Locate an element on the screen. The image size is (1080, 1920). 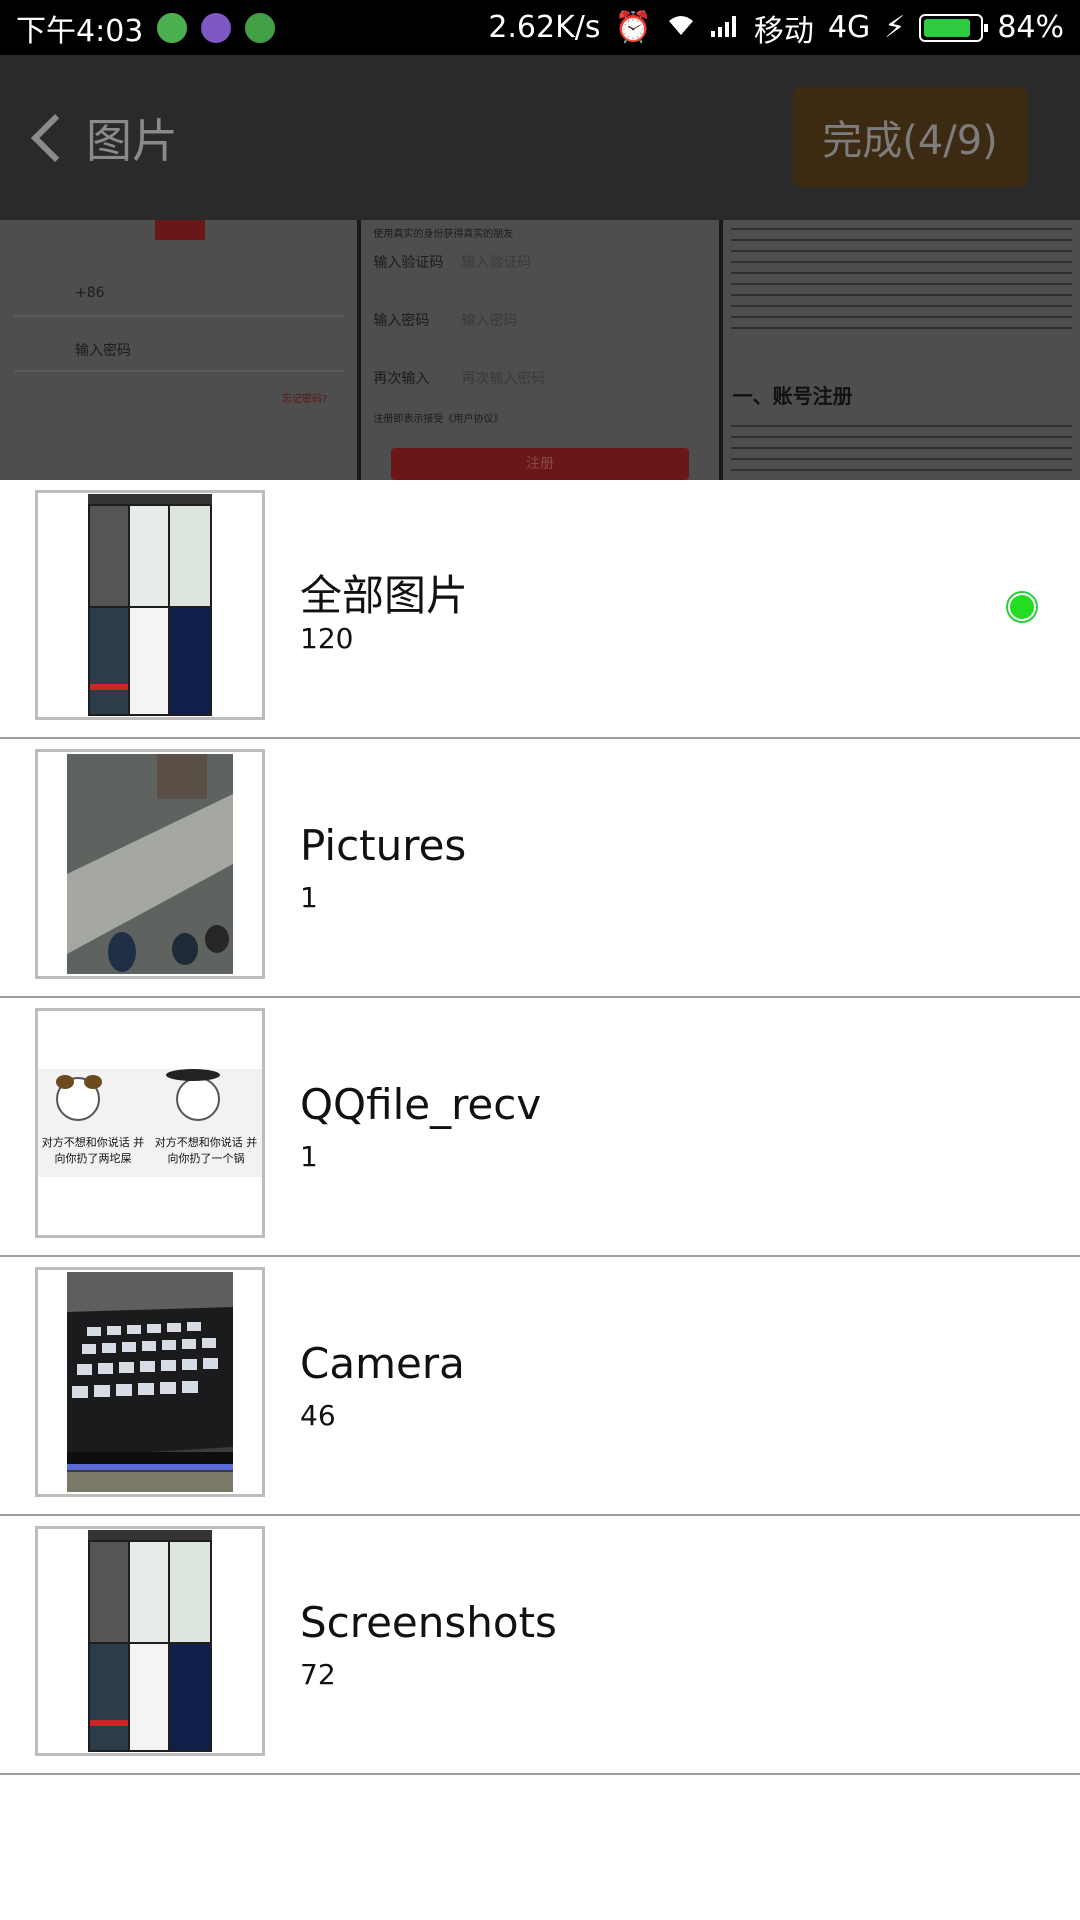
carrier-name: 移动 is located at coordinates (783, 31).